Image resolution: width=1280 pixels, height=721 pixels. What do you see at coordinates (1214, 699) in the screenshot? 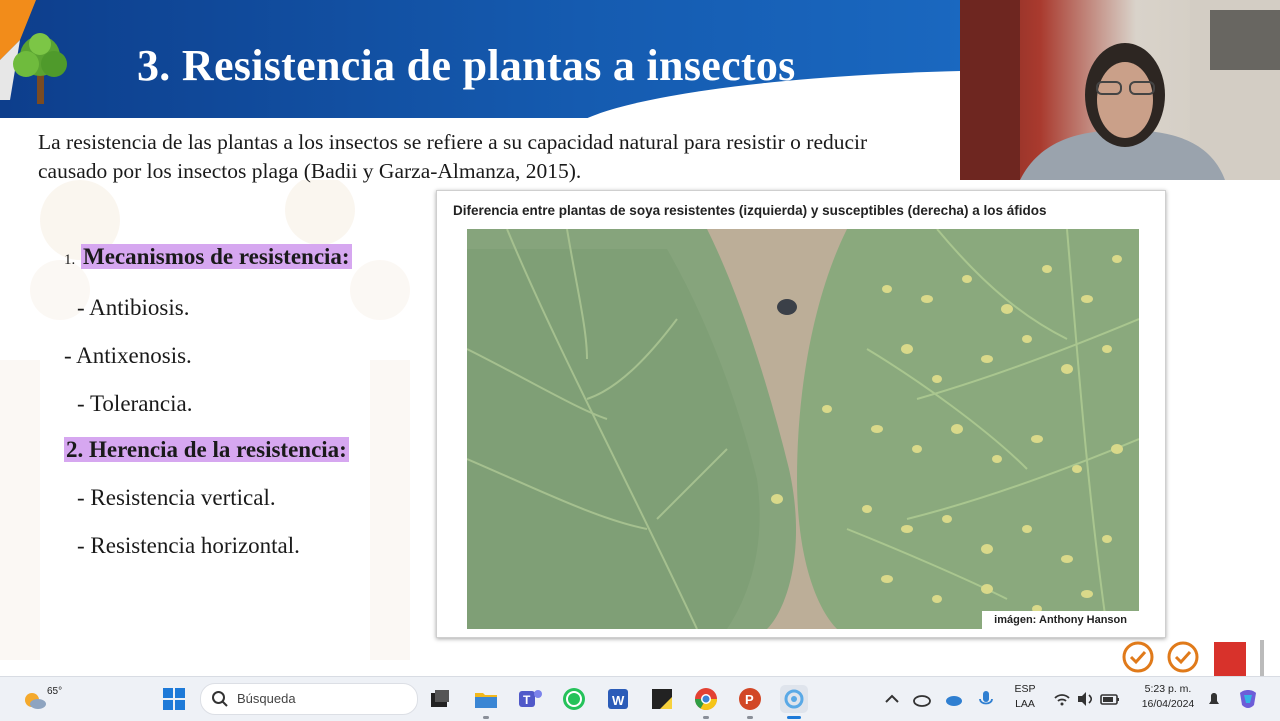
I see `notifications-icon` at bounding box center [1214, 699].